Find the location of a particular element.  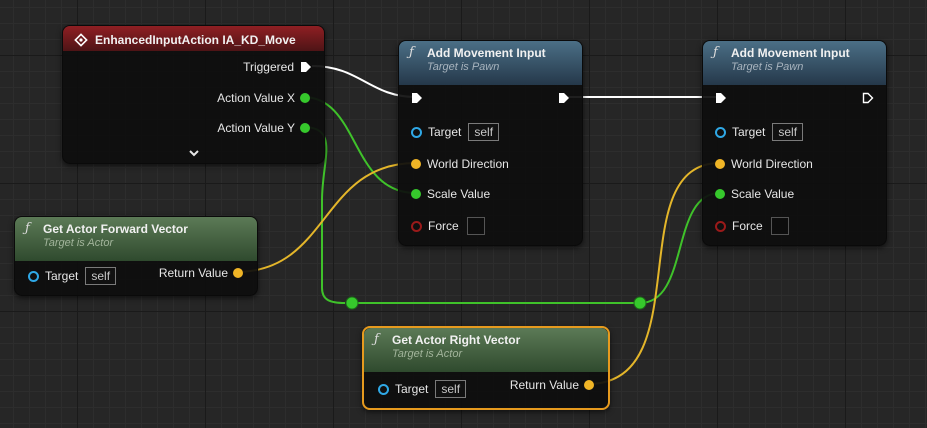

move2-subtitle: Target is Pawn is located at coordinates (767, 67).